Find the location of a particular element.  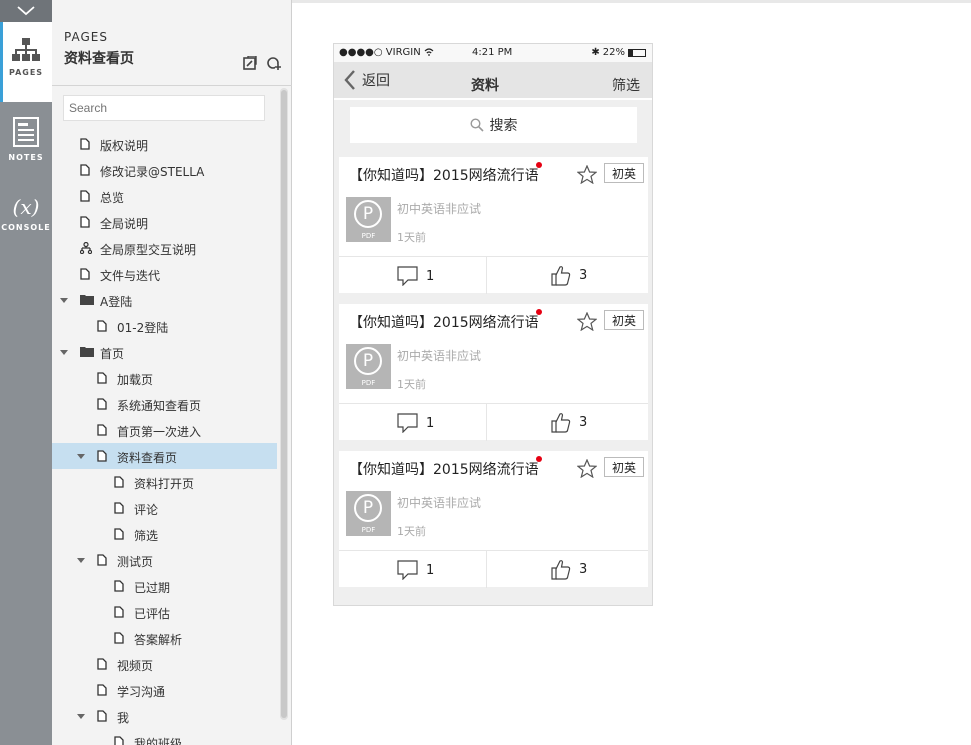

tree-item: 文件与迭代 is located at coordinates (164, 274).